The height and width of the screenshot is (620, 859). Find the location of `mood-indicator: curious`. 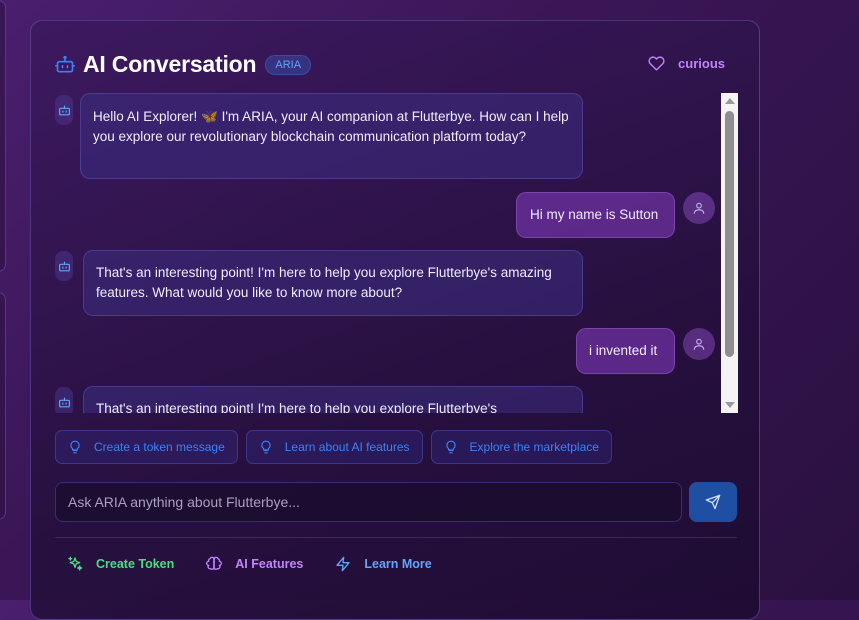

mood-indicator: curious is located at coordinates (686, 63).